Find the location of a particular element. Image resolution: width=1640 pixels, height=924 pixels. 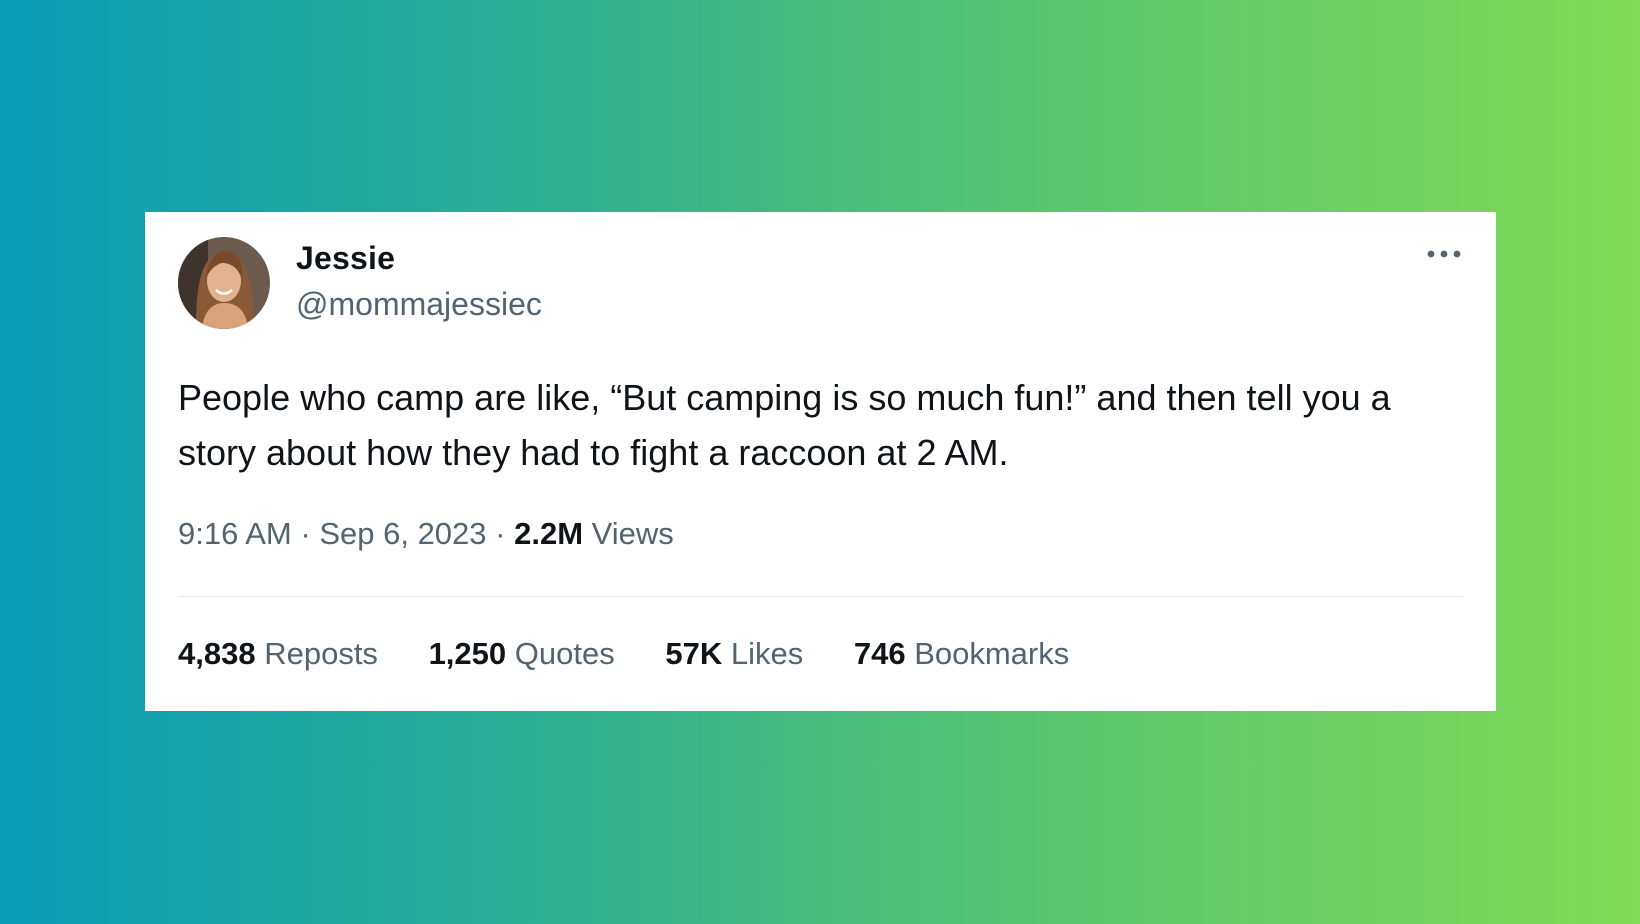

likes-label: Likes is located at coordinates (767, 653).